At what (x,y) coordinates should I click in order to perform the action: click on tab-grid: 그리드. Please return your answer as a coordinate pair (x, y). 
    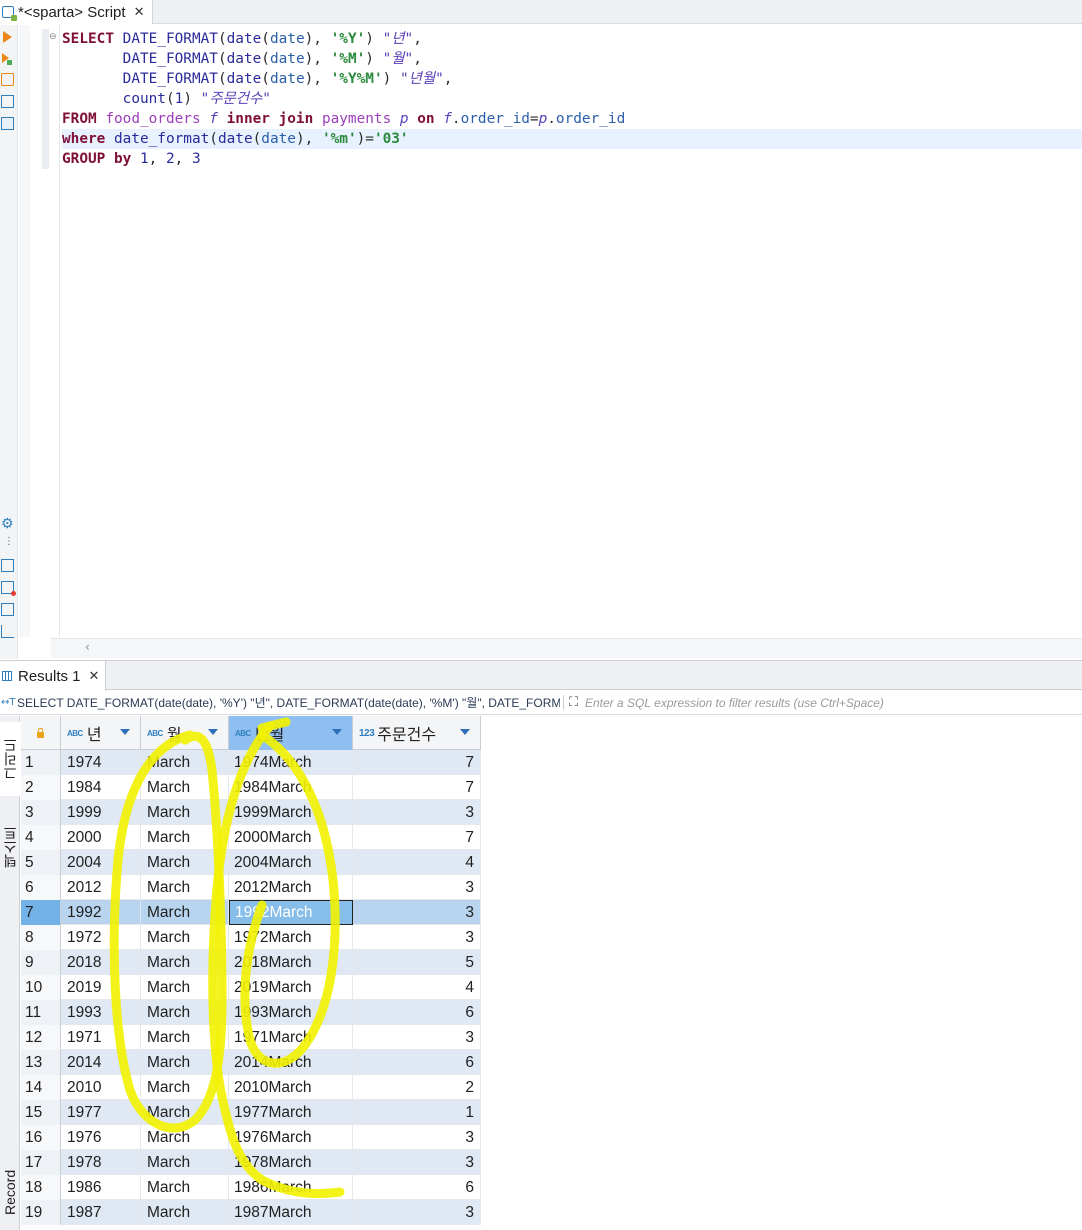
    Looking at the image, I should click on (10, 759).